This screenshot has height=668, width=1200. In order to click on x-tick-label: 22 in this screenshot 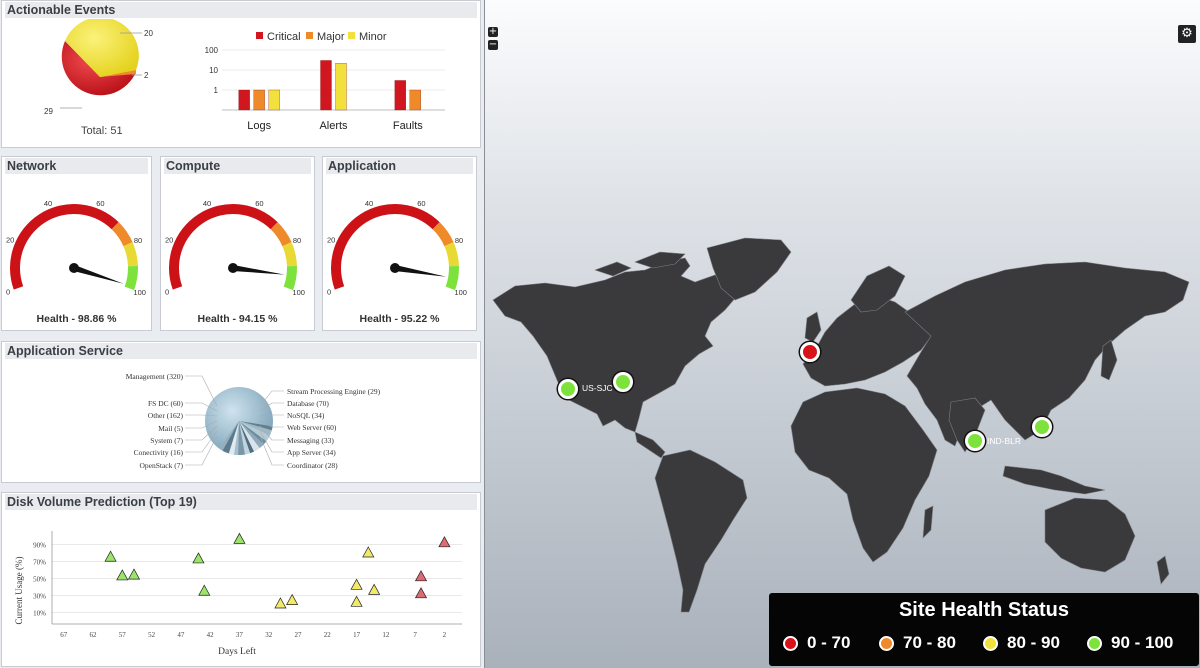, I will do `click(328, 635)`.